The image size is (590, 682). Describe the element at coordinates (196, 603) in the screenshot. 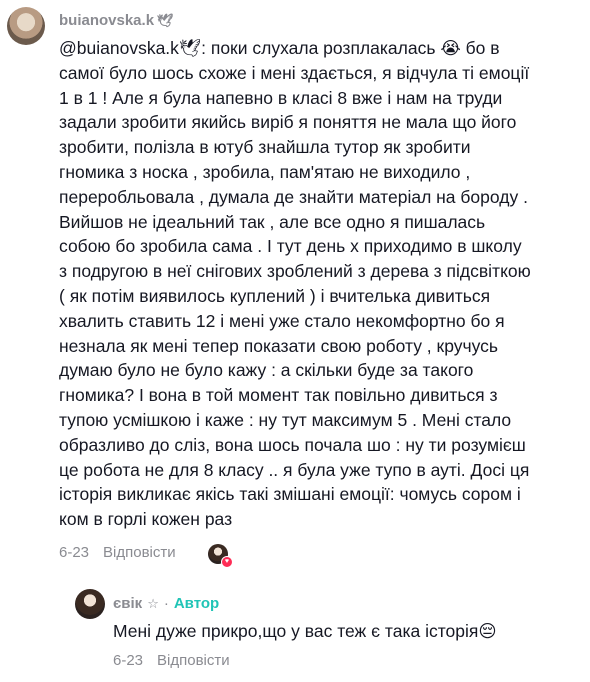

I see `author-badge: Автор` at that location.